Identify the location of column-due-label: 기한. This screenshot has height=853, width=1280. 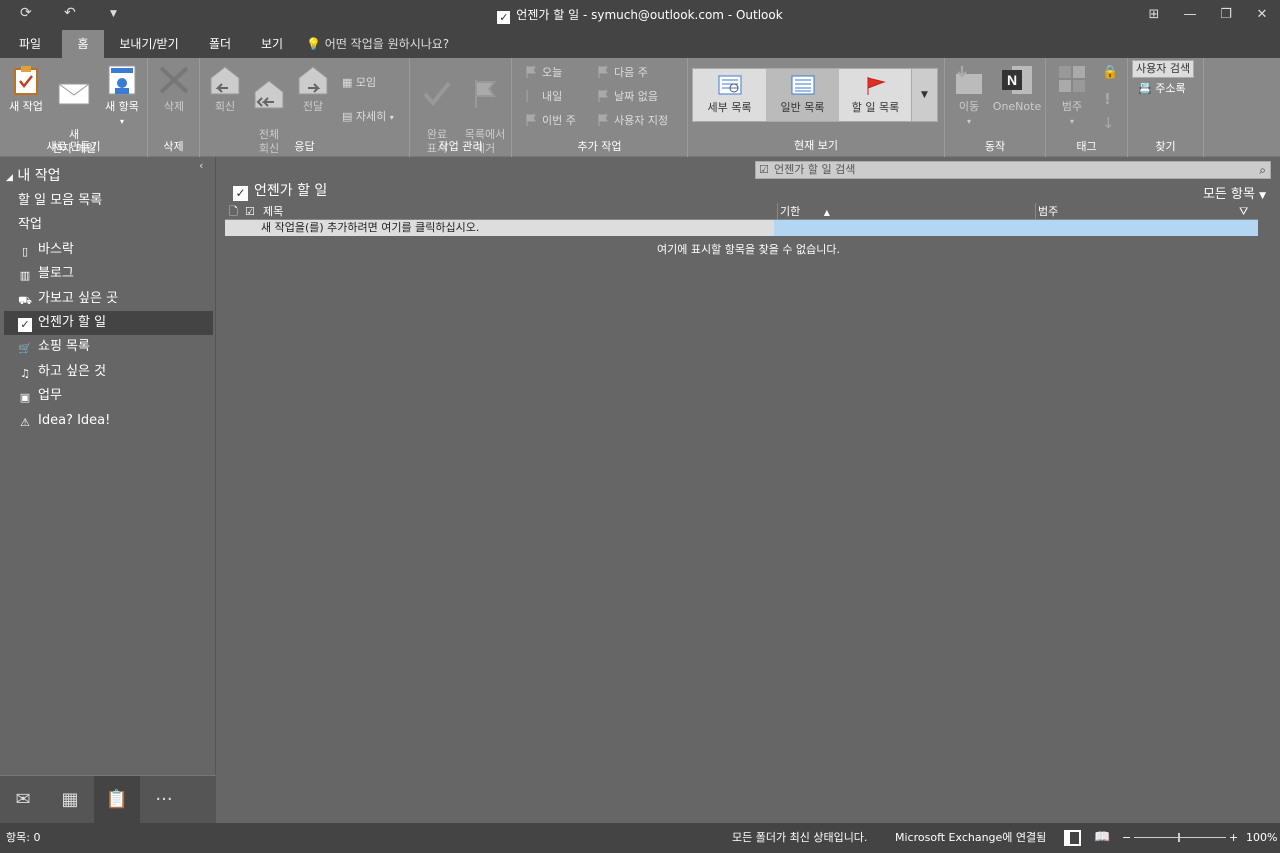
(790, 211).